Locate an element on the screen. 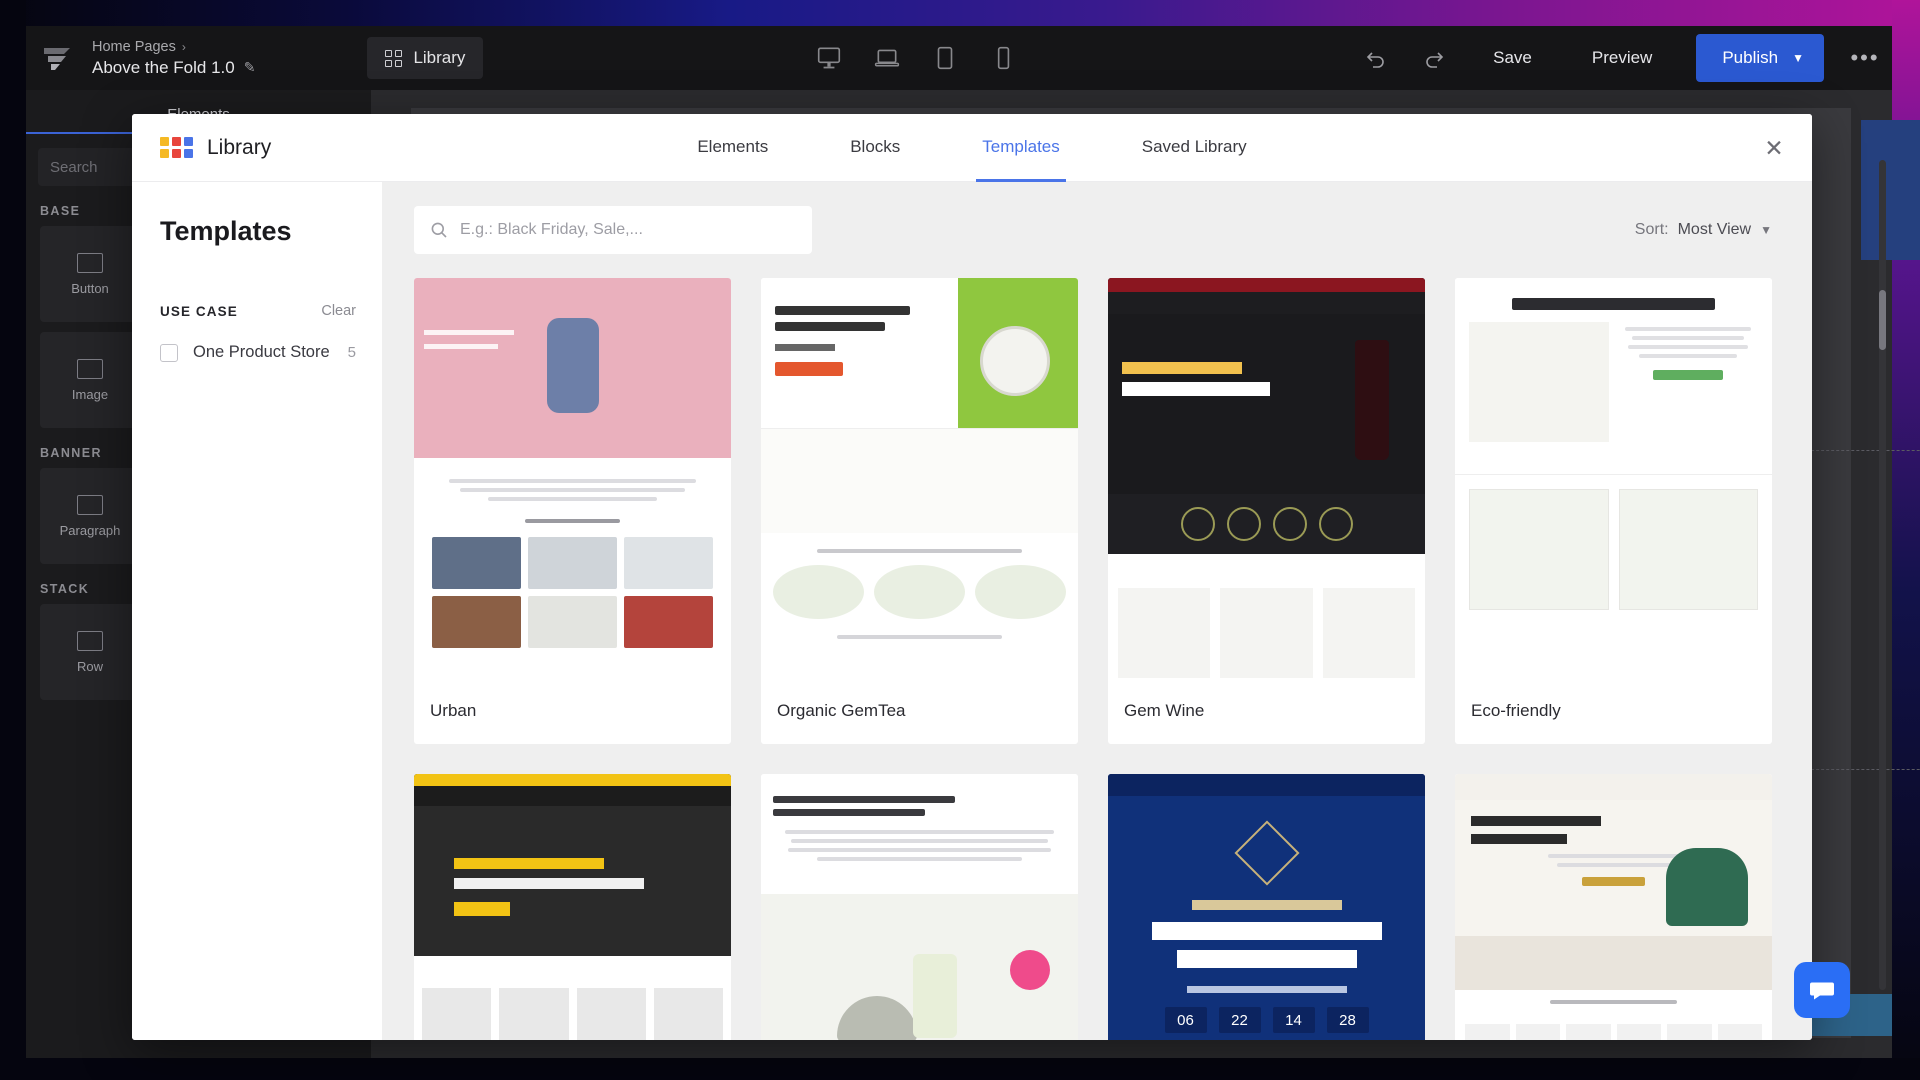  sidebar-item-label: Button is located at coordinates (90, 288).